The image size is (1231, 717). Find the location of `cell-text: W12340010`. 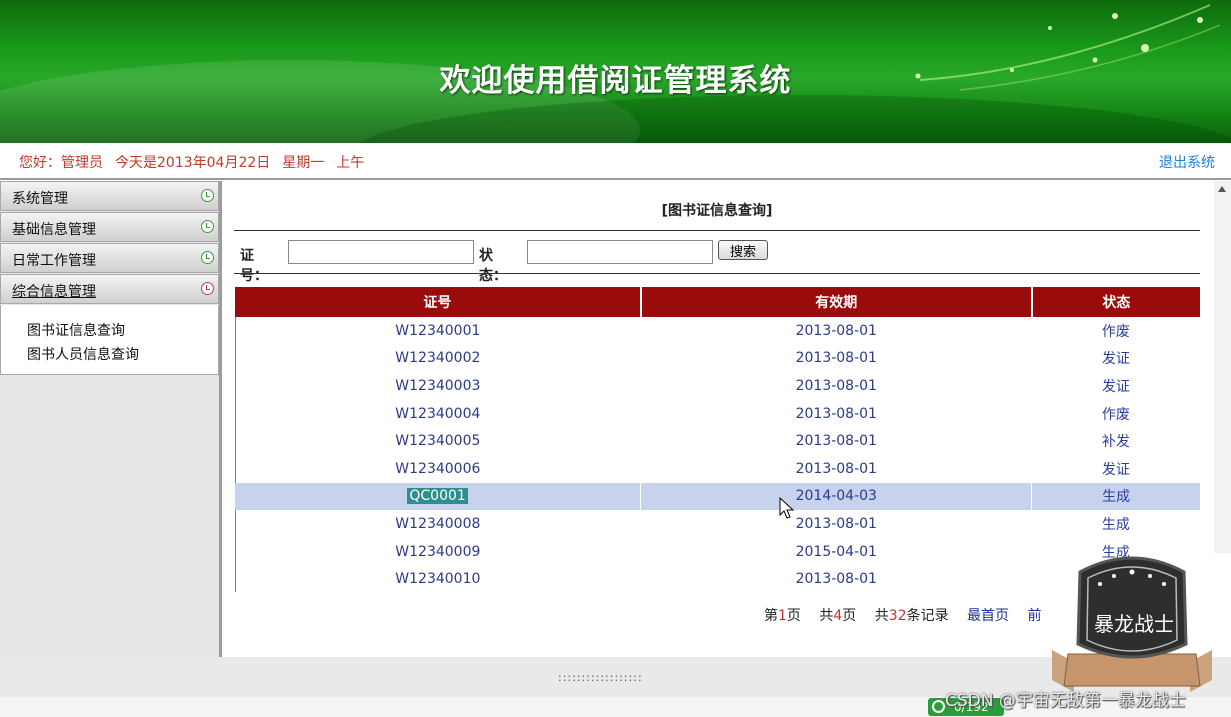

cell-text: W12340010 is located at coordinates (438, 579).